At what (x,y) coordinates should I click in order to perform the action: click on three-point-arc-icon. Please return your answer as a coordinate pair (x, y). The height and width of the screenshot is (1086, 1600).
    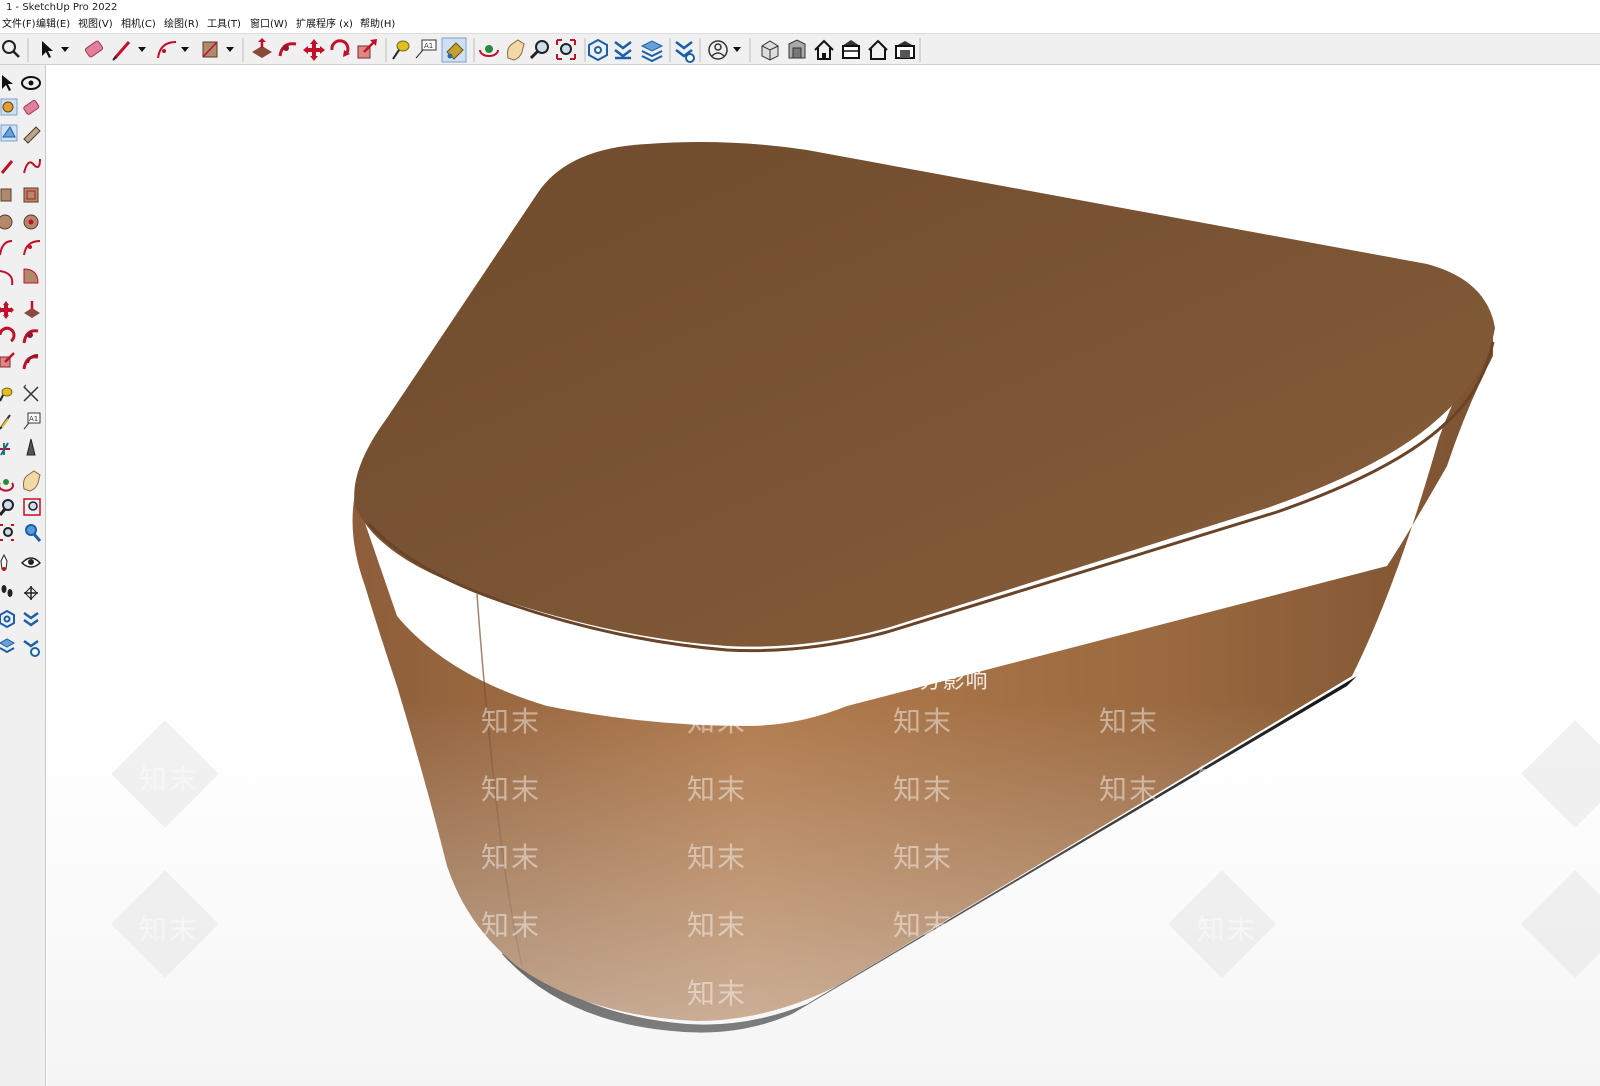
    Looking at the image, I should click on (31, 276).